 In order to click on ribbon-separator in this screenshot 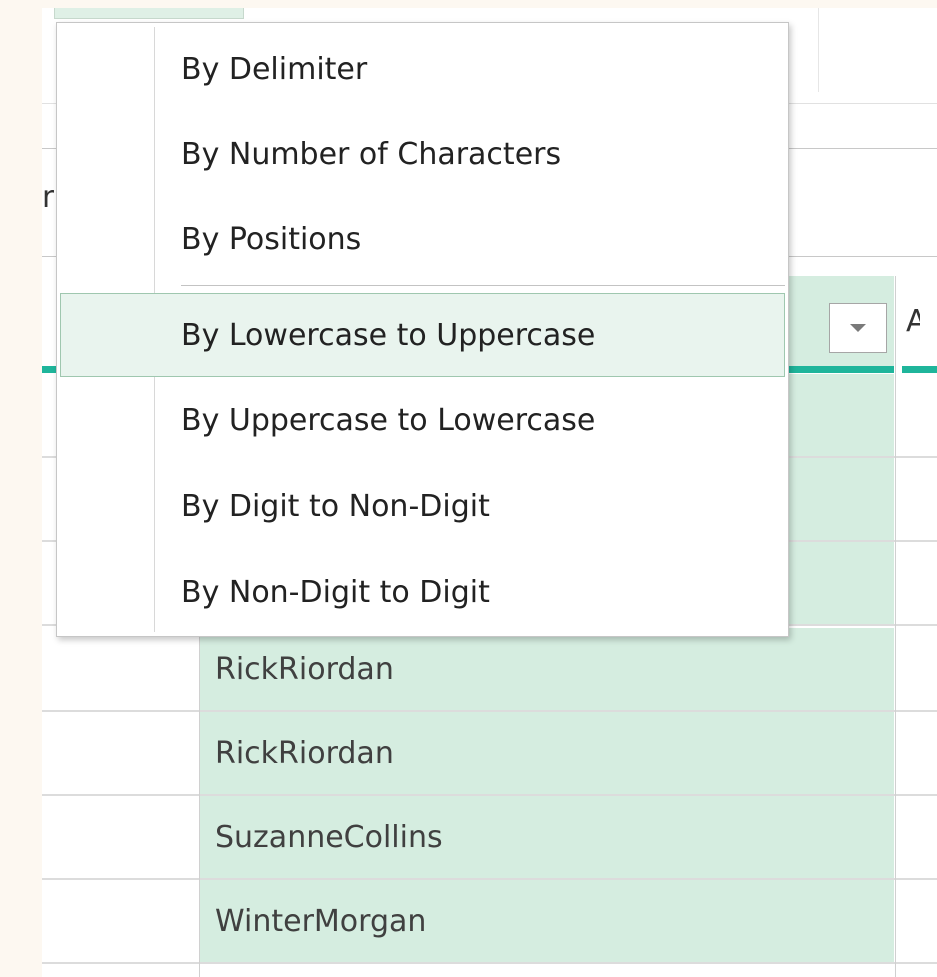, I will do `click(818, 50)`.